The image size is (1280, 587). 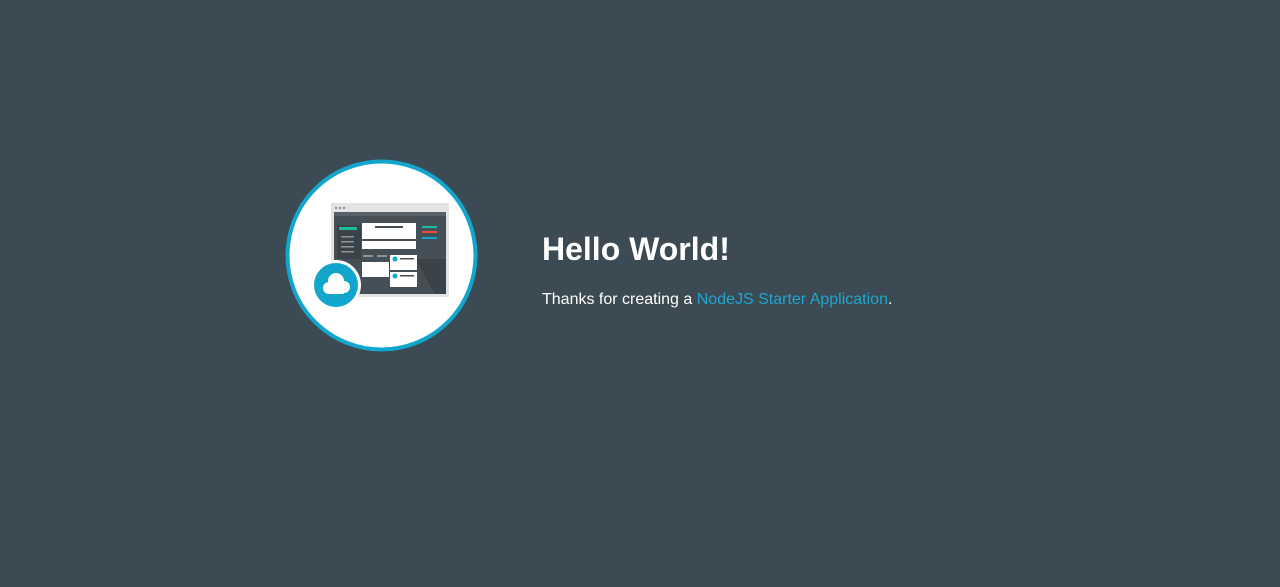 I want to click on app-logo, so click(x=381, y=255).